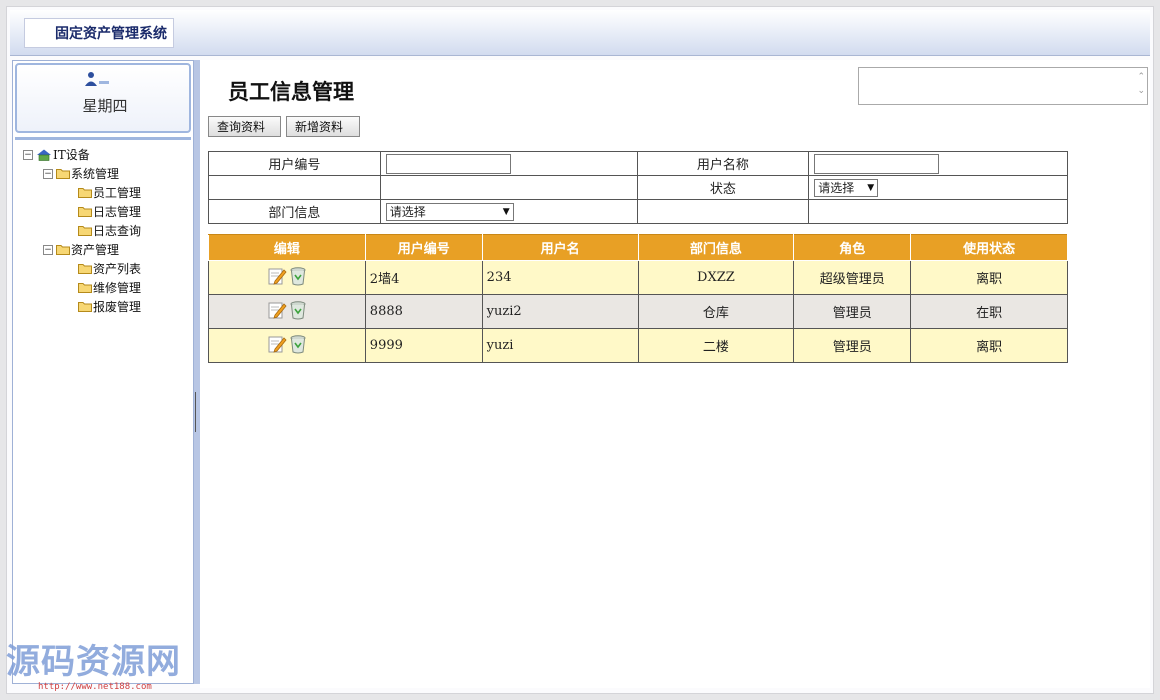 The width and height of the screenshot is (1160, 700). What do you see at coordinates (723, 163) in the screenshot?
I see `user-name-label: 用户名称` at bounding box center [723, 163].